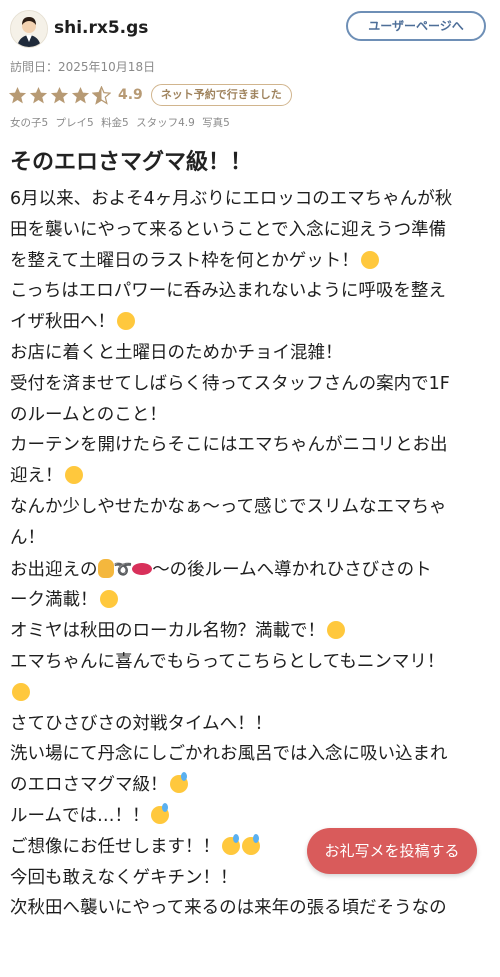  I want to click on subscore-play: プレイ5, so click(74, 123).